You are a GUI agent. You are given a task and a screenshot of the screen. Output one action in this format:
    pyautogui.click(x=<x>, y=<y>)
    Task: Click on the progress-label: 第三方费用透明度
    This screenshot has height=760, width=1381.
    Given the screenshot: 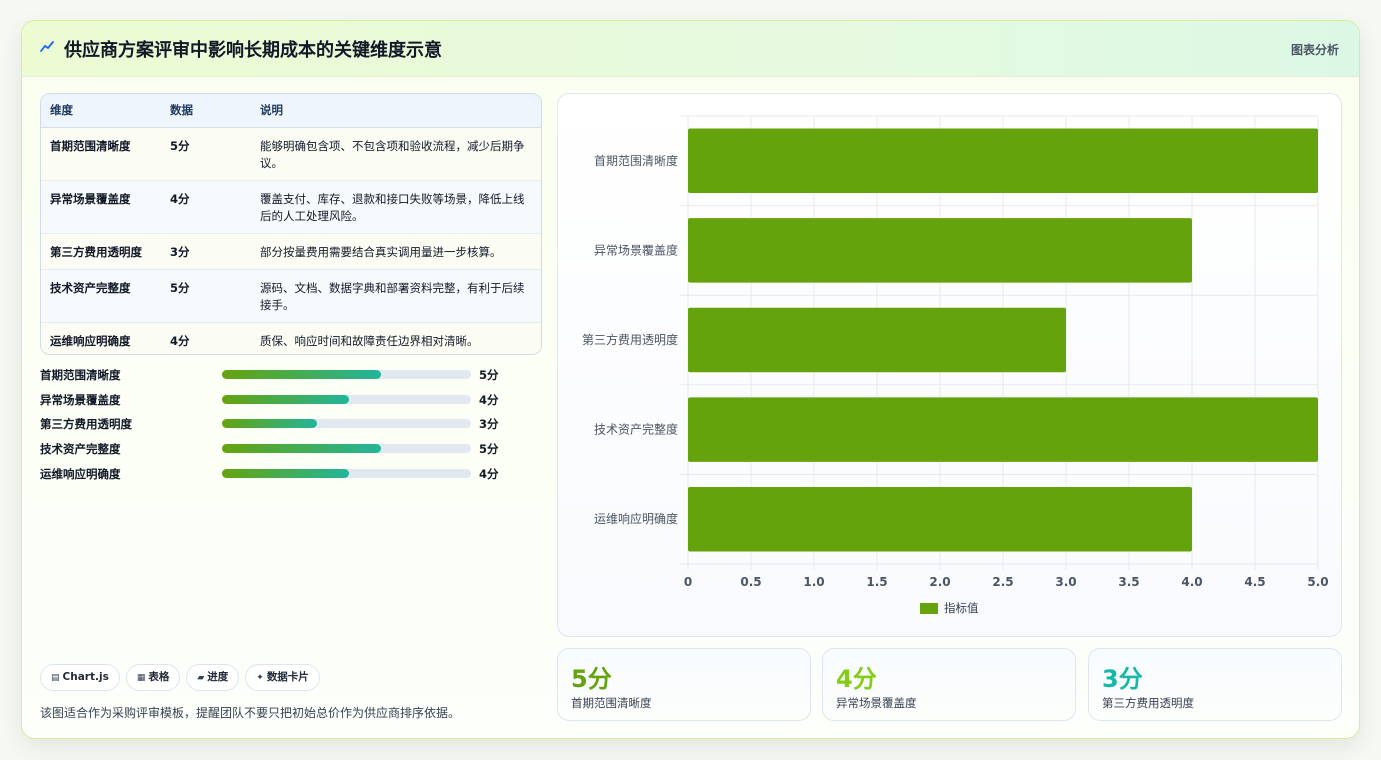 What is the action you would take?
    pyautogui.click(x=86, y=424)
    